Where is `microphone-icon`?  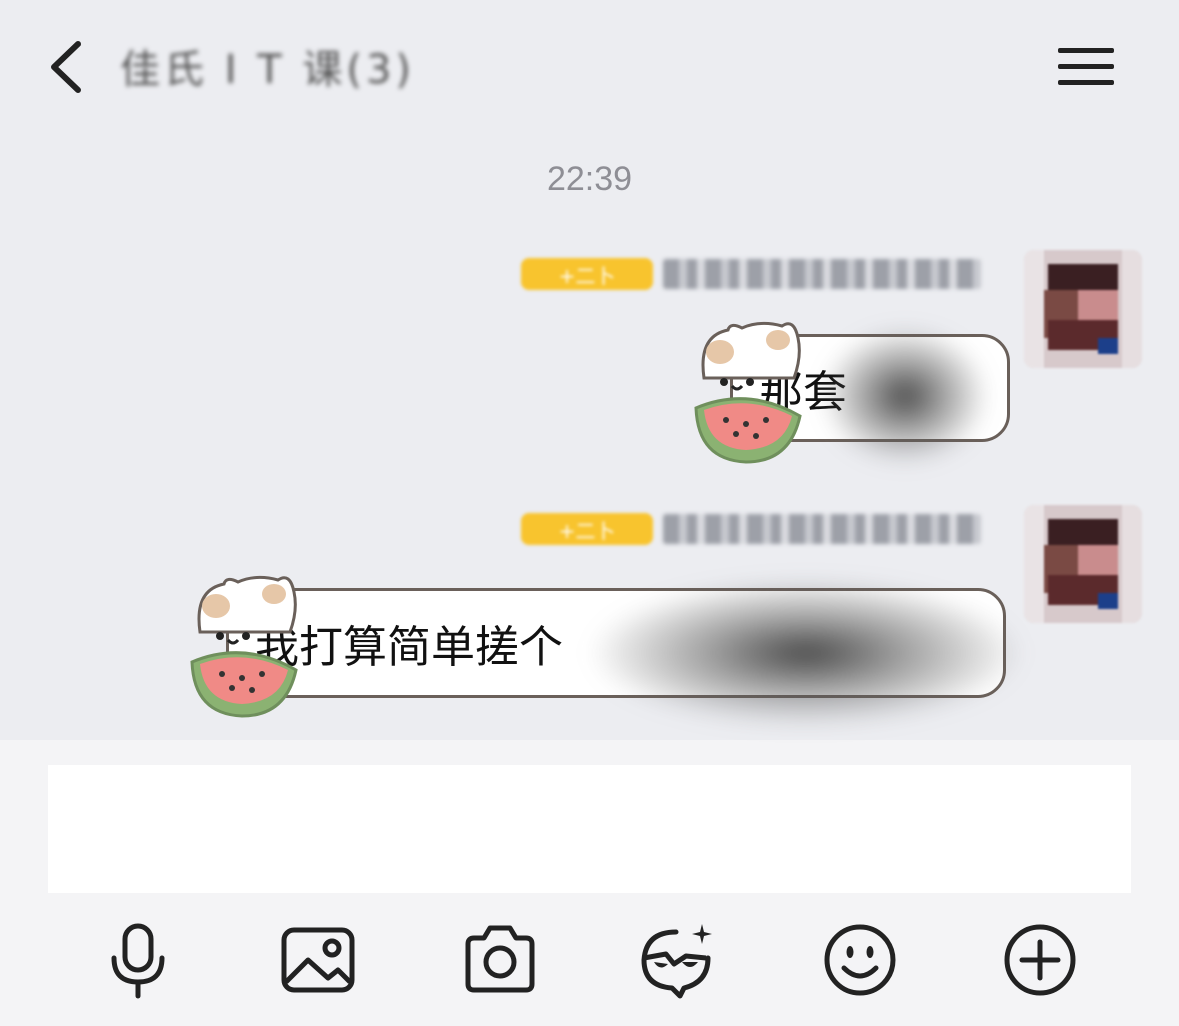 microphone-icon is located at coordinates (138, 961).